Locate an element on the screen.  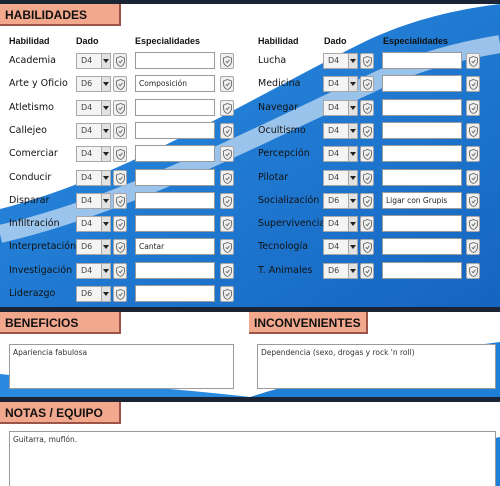
specialty-input: Ligar con Grupis is located at coordinates (422, 200).